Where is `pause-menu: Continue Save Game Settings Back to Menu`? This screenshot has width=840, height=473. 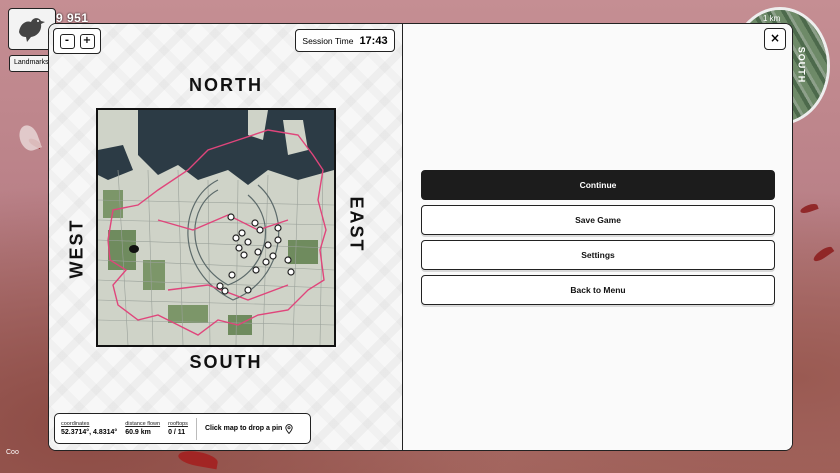 pause-menu: Continue Save Game Settings Back to Menu is located at coordinates (598, 240).